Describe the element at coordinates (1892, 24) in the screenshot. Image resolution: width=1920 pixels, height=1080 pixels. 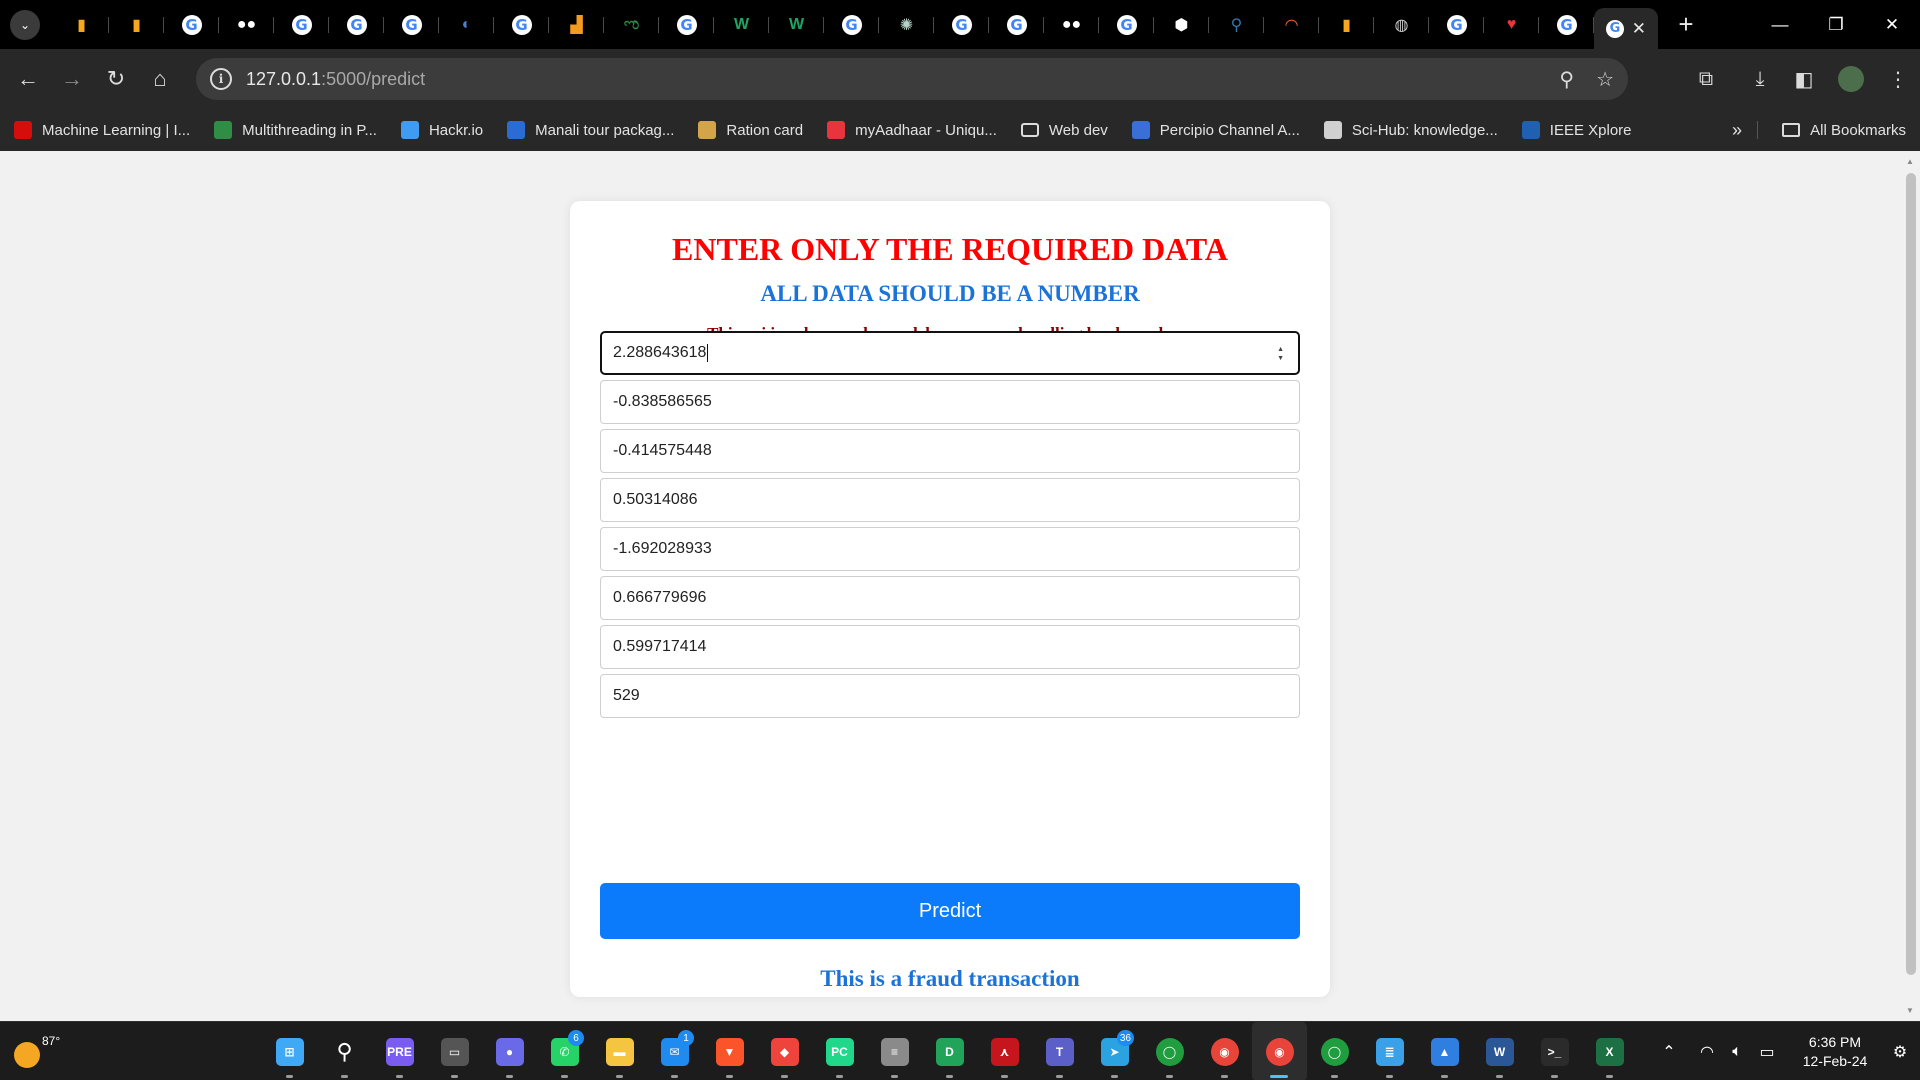
I see `close-window-icon: ✕` at that location.